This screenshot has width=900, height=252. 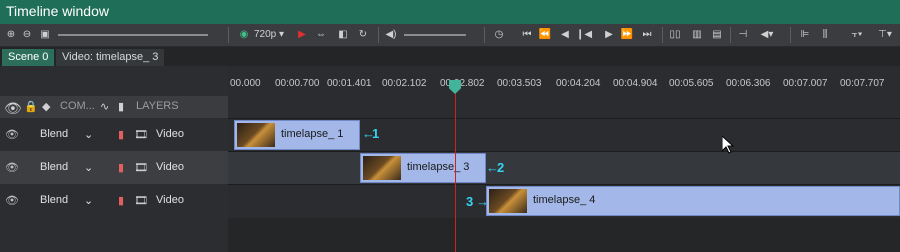 I want to click on prev-frame-icon: ❙◀, so click(x=584, y=35).